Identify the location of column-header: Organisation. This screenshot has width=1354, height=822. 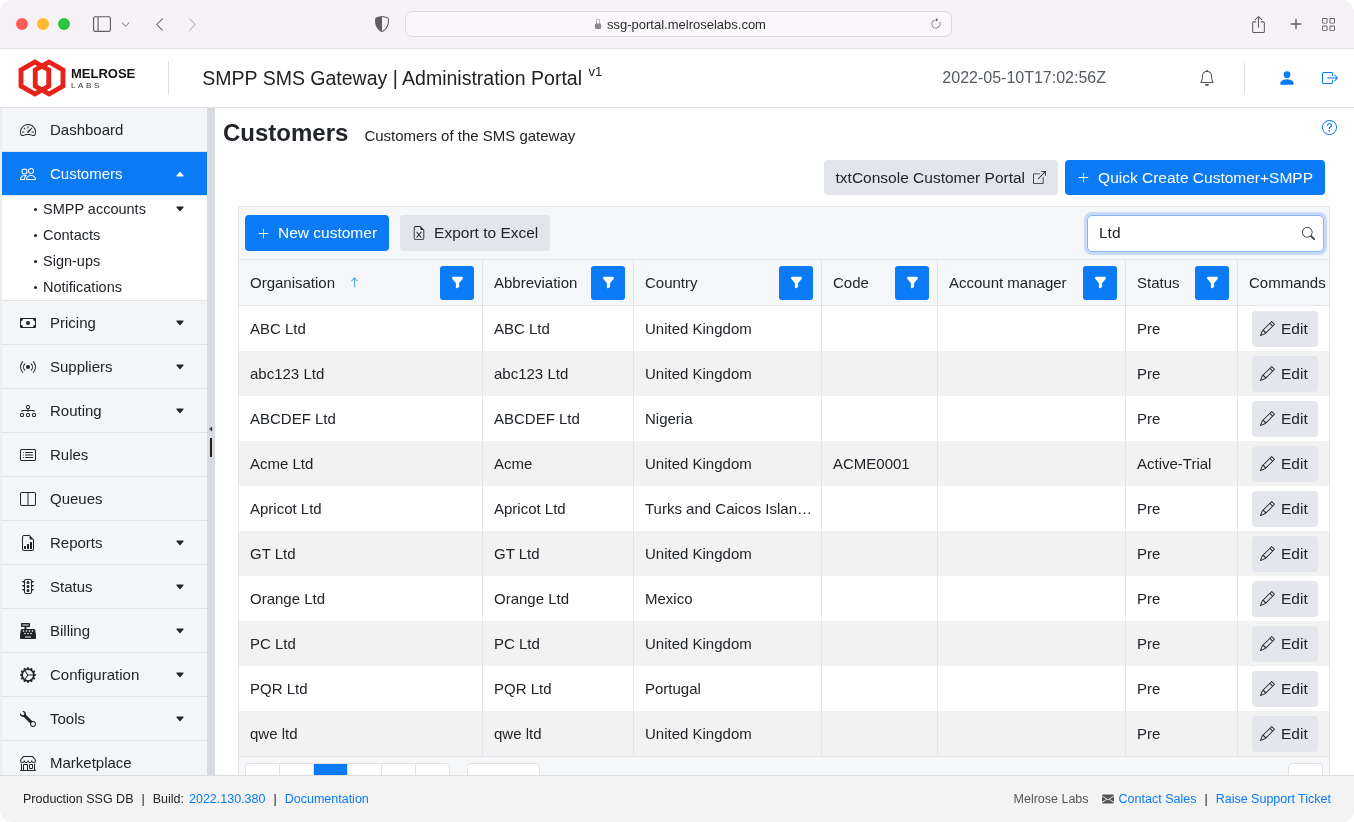
(293, 282).